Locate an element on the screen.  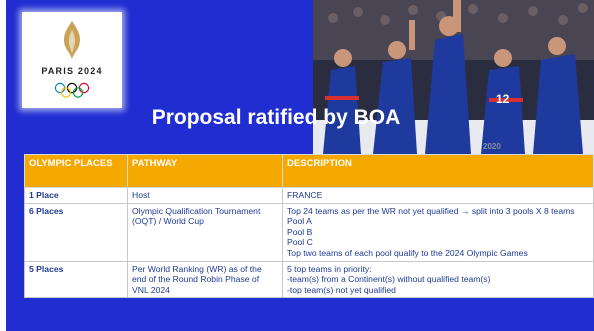
places-cell: 6 Places is located at coordinates (76, 232).